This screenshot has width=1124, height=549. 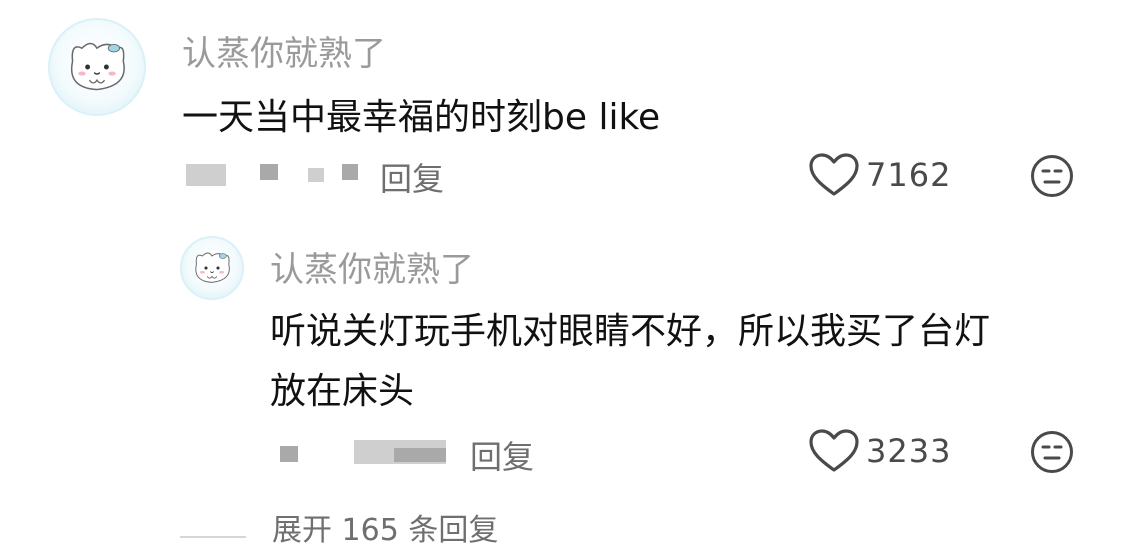 I want to click on comment-dislike-button, so click(x=1052, y=176).